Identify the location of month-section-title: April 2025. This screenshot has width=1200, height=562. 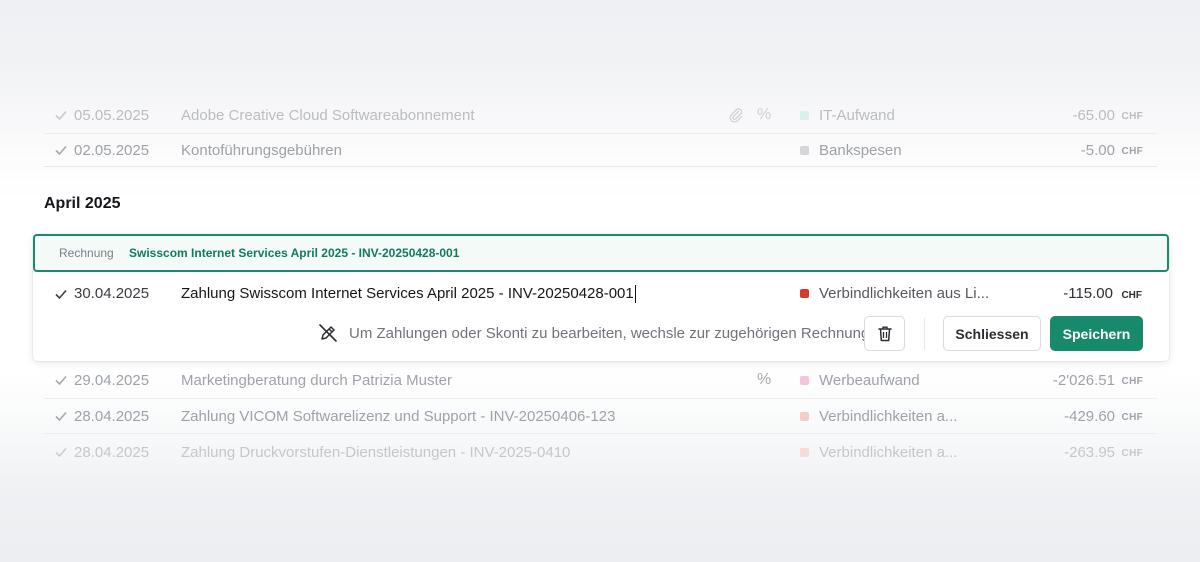
(82, 203).